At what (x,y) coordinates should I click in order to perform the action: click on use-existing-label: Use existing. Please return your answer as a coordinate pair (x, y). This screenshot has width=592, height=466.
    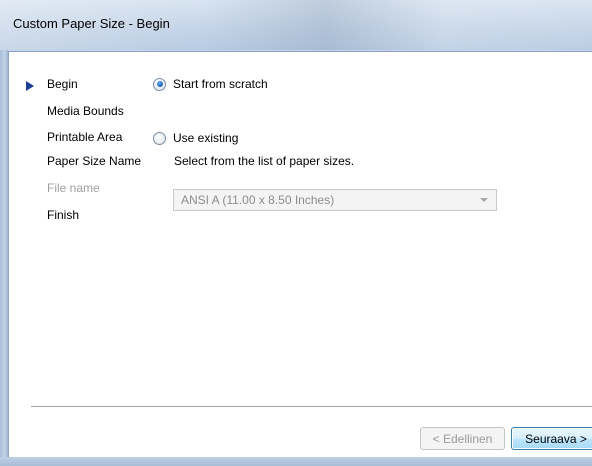
    Looking at the image, I should click on (206, 138).